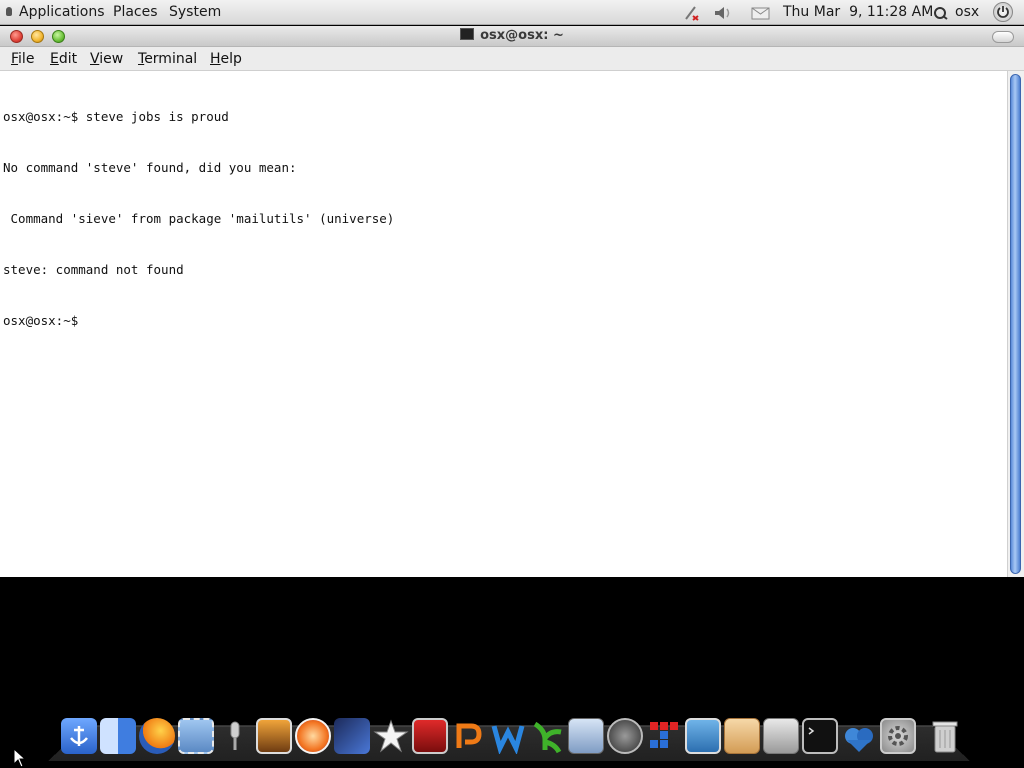  Describe the element at coordinates (781, 736) in the screenshot. I see `utility-icon` at that location.